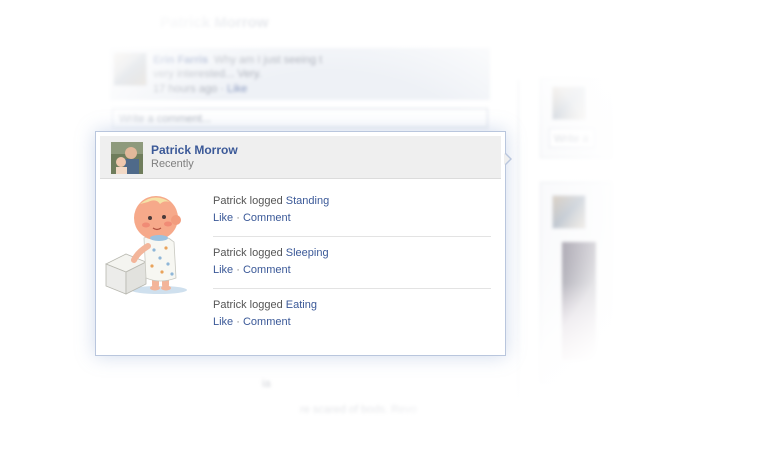  I want to click on background-comment-text-1: Why am I just seeing t, so click(268, 60).